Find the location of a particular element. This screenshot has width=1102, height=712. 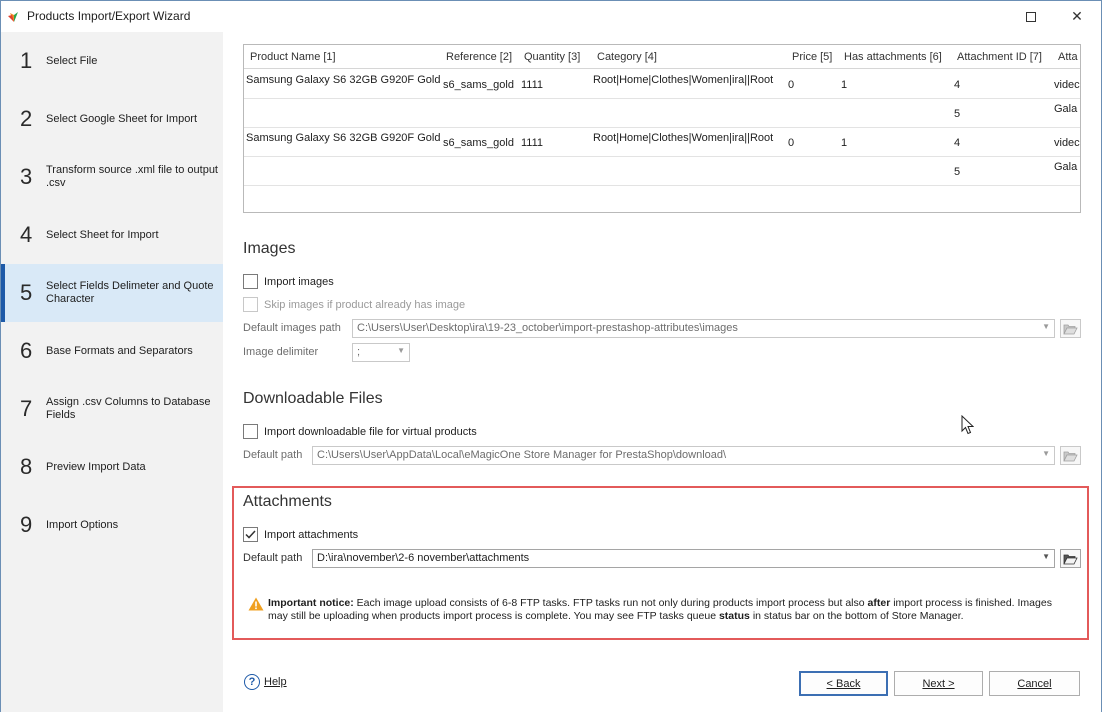

notice-emphasis: status is located at coordinates (734, 616).